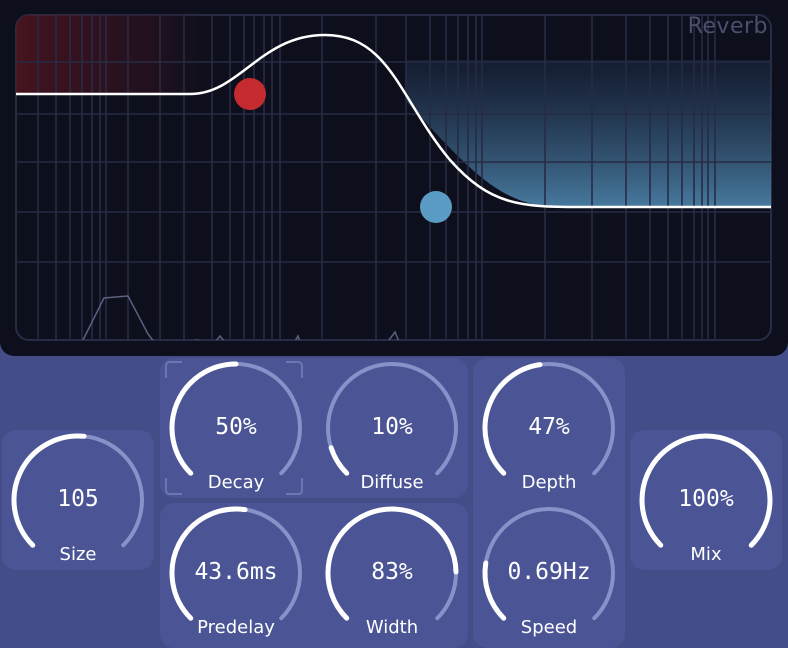  I want to click on size-label: Size, so click(78, 554).